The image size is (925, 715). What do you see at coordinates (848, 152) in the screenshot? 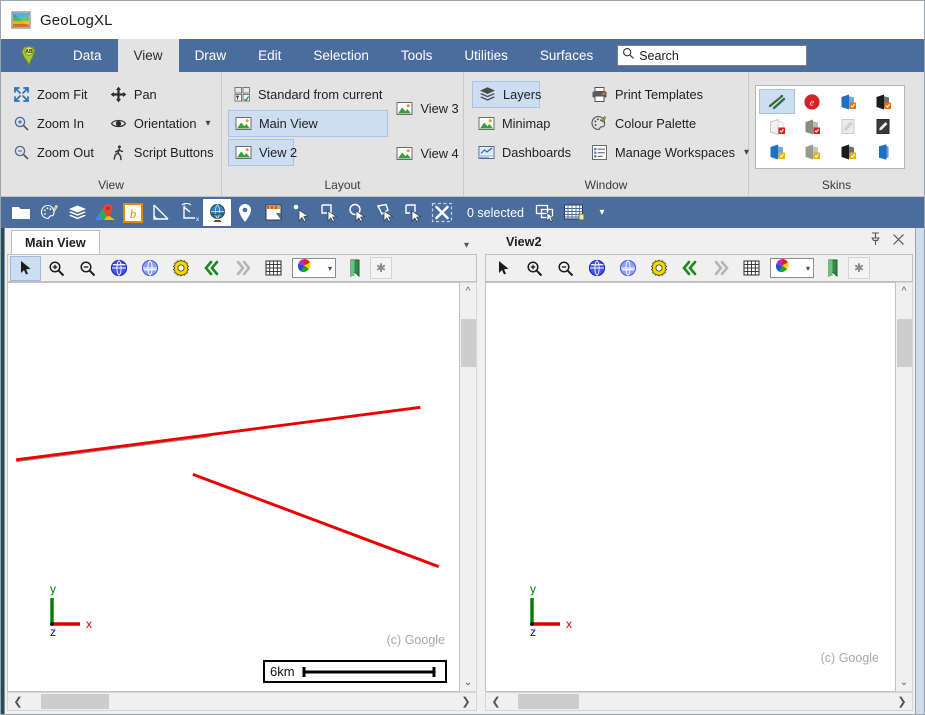
I see `skin-black-yellow-icon` at bounding box center [848, 152].